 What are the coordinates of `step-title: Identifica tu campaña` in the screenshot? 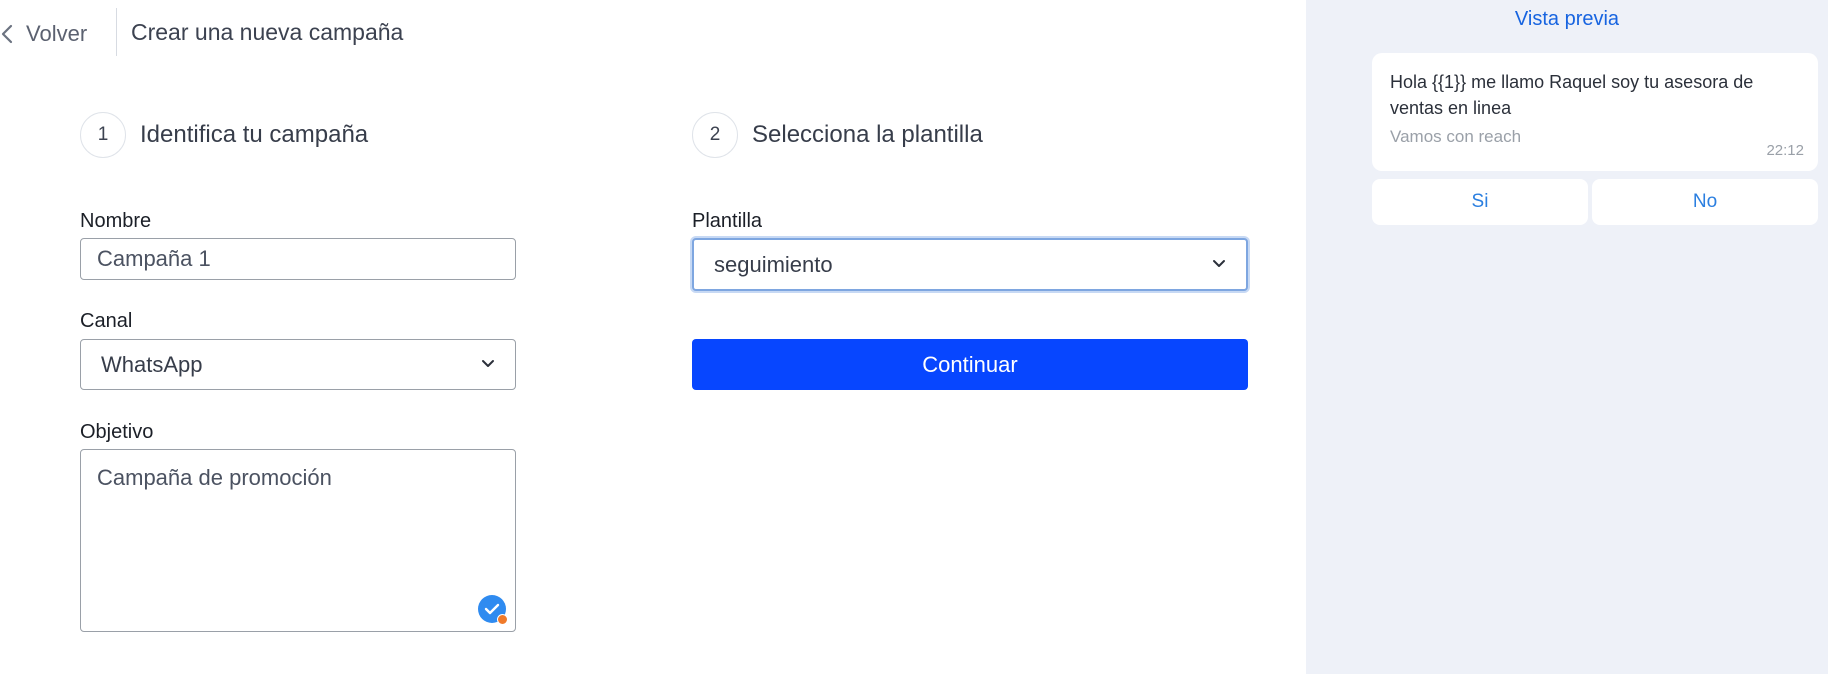 It's located at (254, 134).